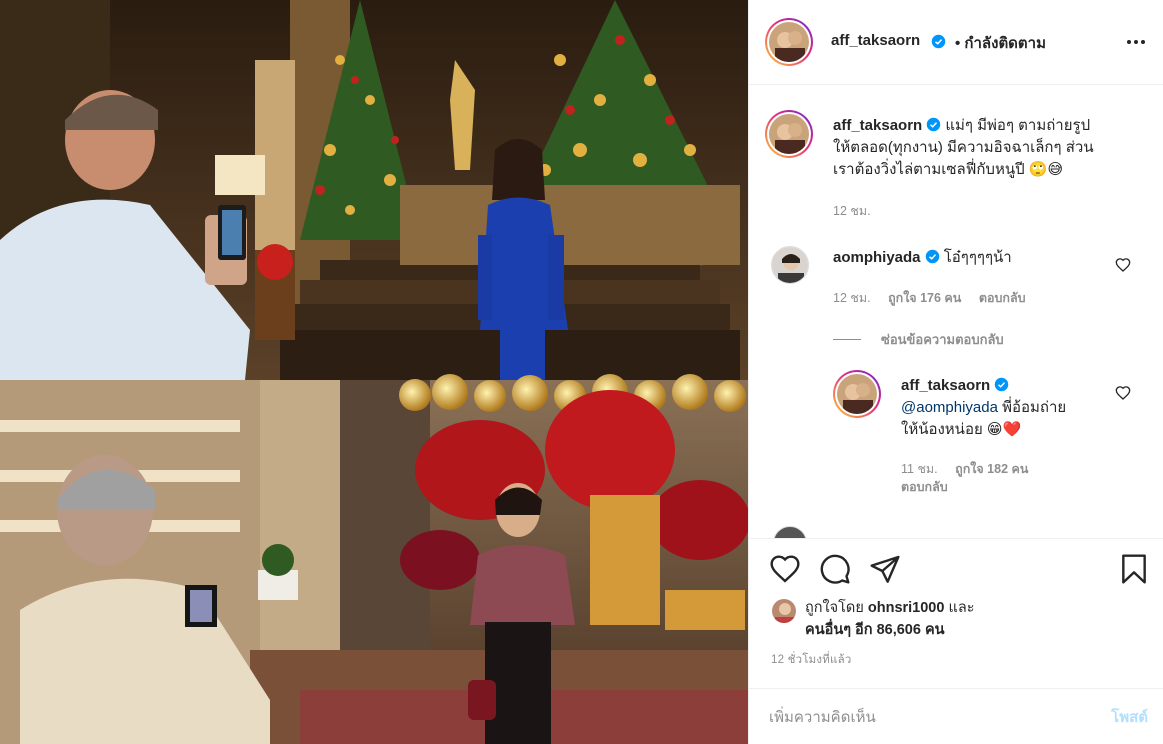 The image size is (1163, 744). What do you see at coordinates (1002, 298) in the screenshot?
I see `comment-reply-button: ตอบกลับ` at bounding box center [1002, 298].